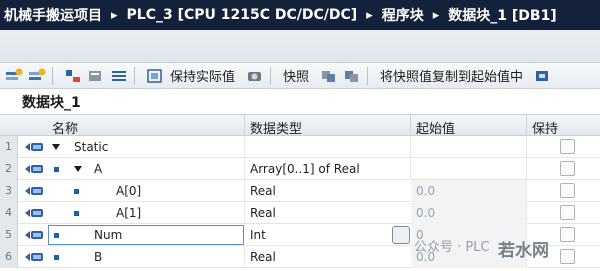 The height and width of the screenshot is (271, 600). Describe the element at coordinates (72, 76) in the screenshot. I see `expand-all-icon` at that location.